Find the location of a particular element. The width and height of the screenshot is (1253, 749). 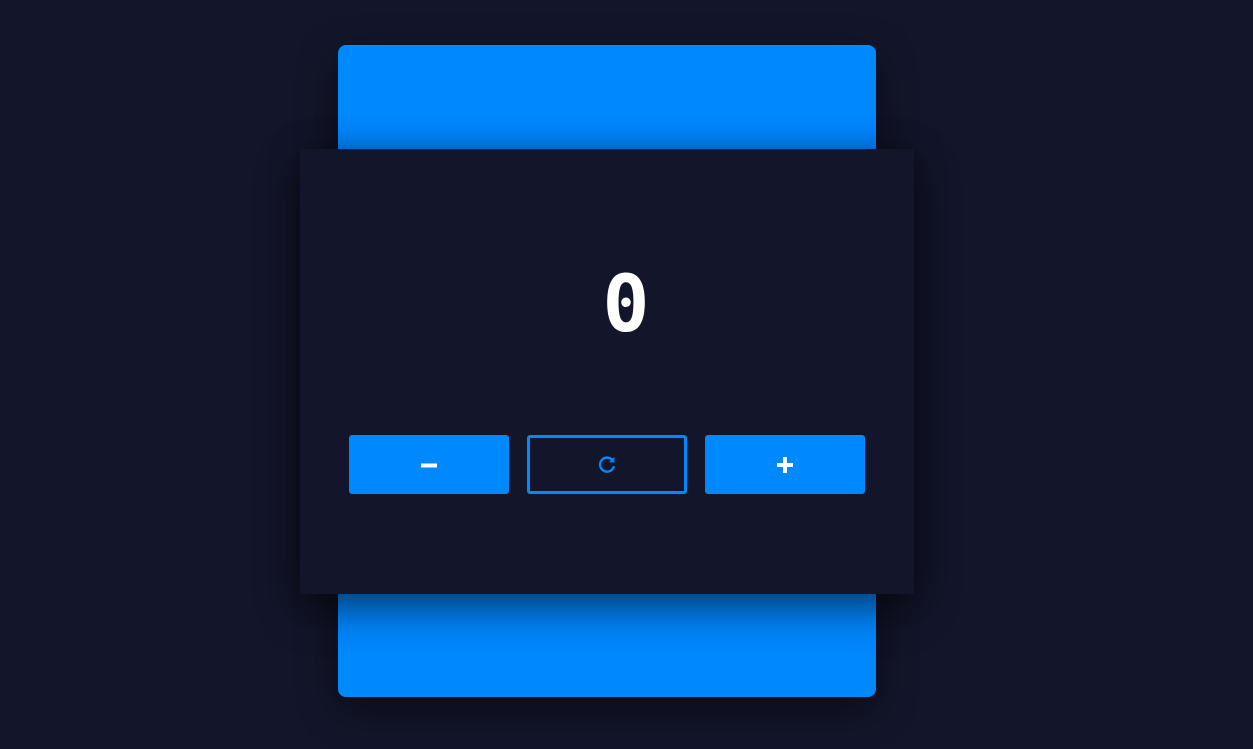

decrement-button is located at coordinates (429, 464).